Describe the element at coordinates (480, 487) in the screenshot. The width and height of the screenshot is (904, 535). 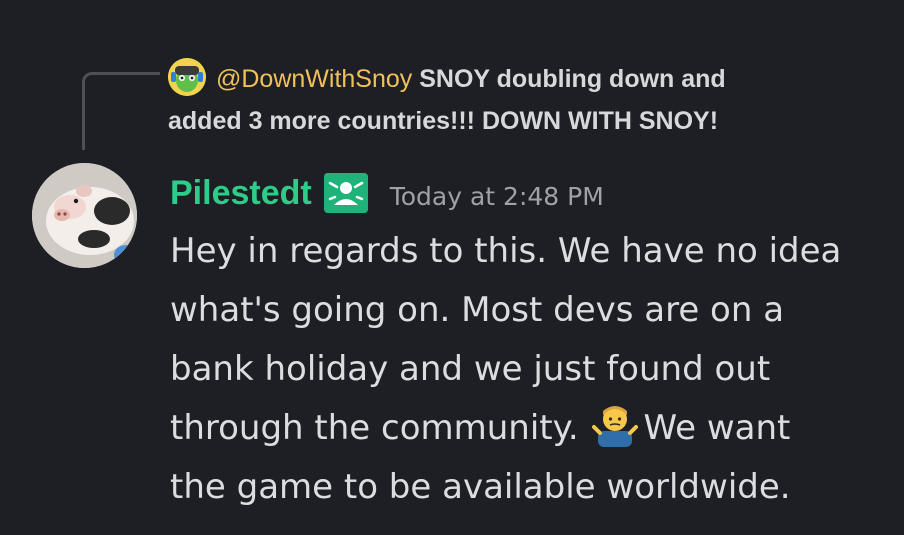
I see `message-line: the game to be available worldwide.` at that location.